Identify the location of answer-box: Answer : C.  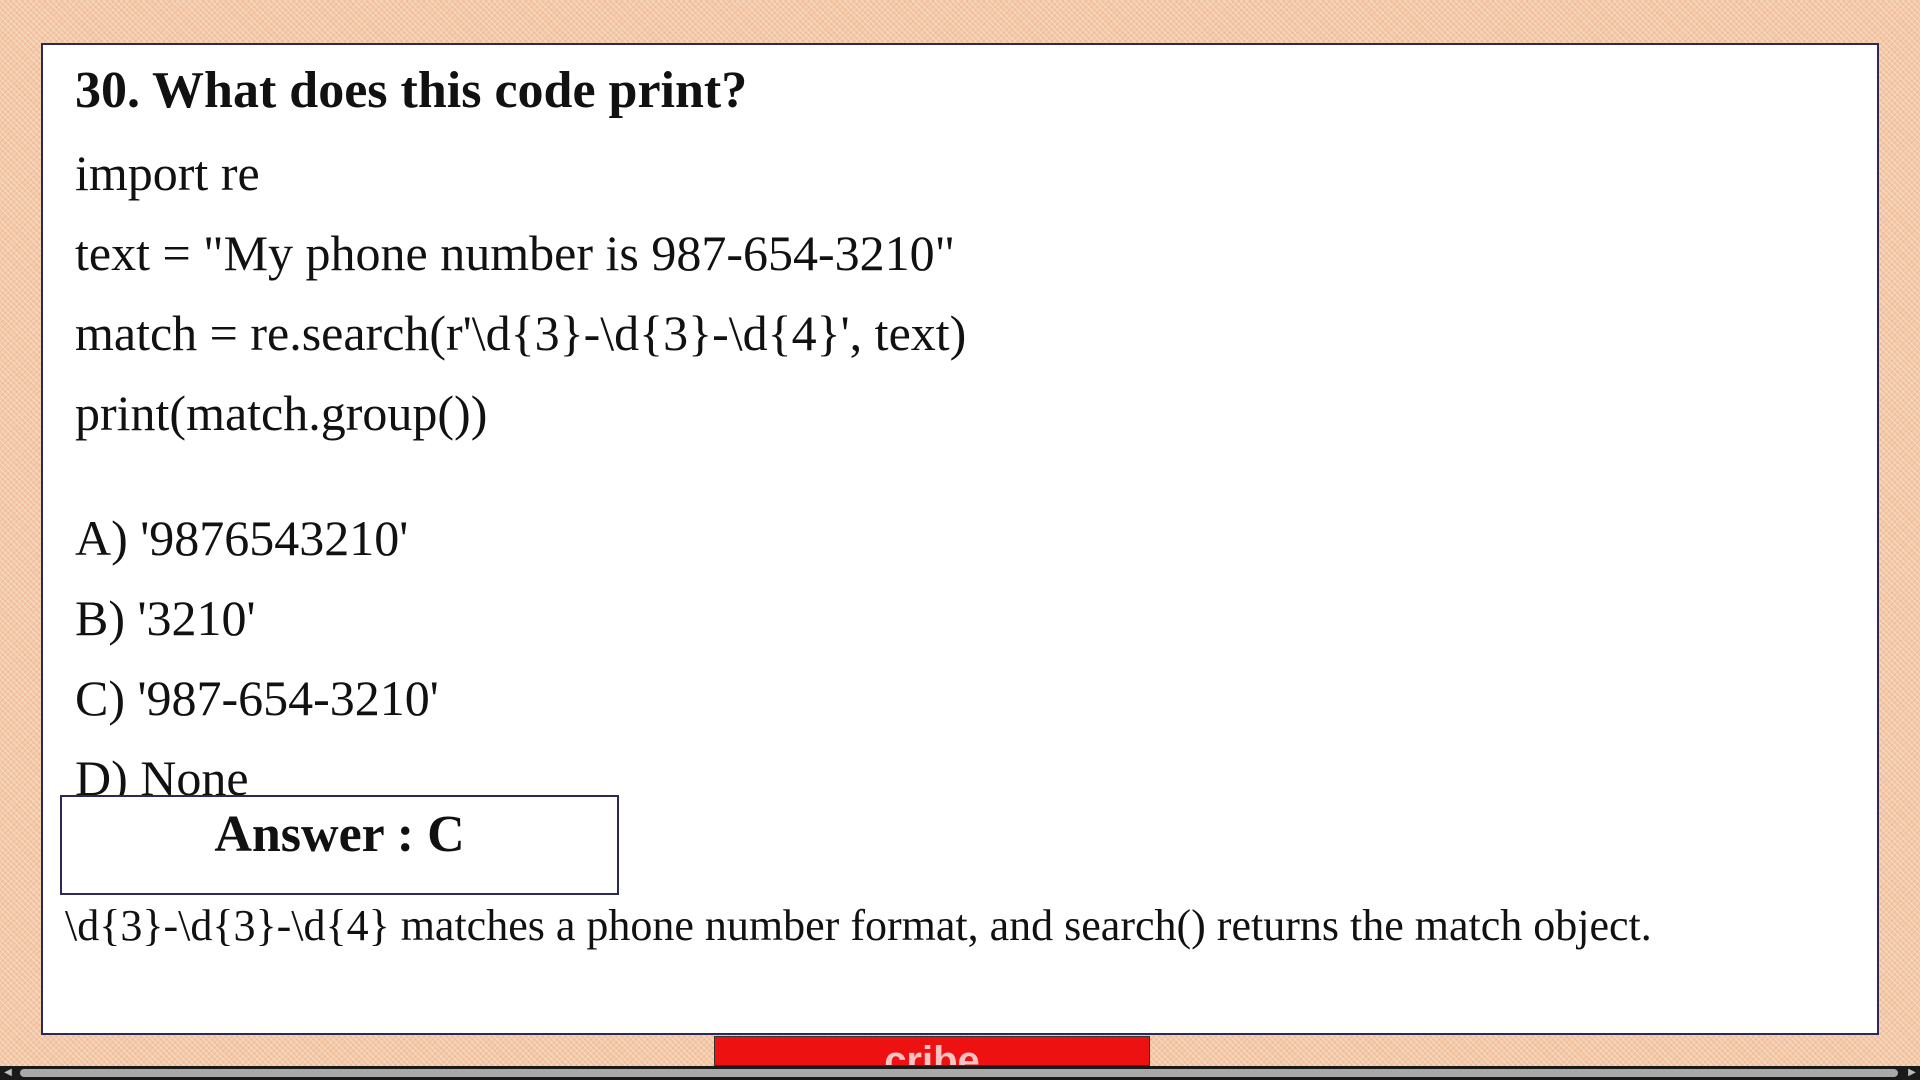
(339, 845).